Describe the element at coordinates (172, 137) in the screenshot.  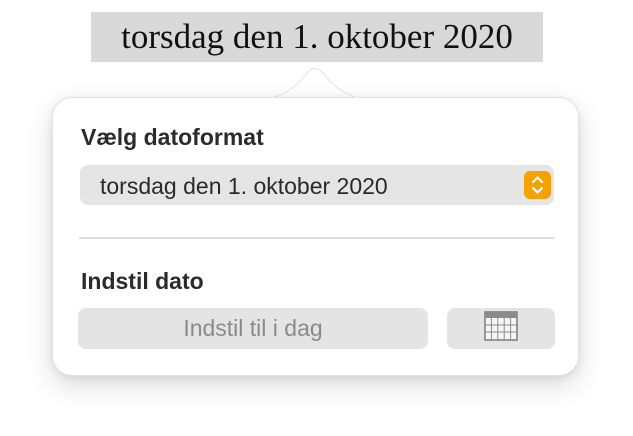
I see `date-format-section-title: Vælg datoformat` at that location.